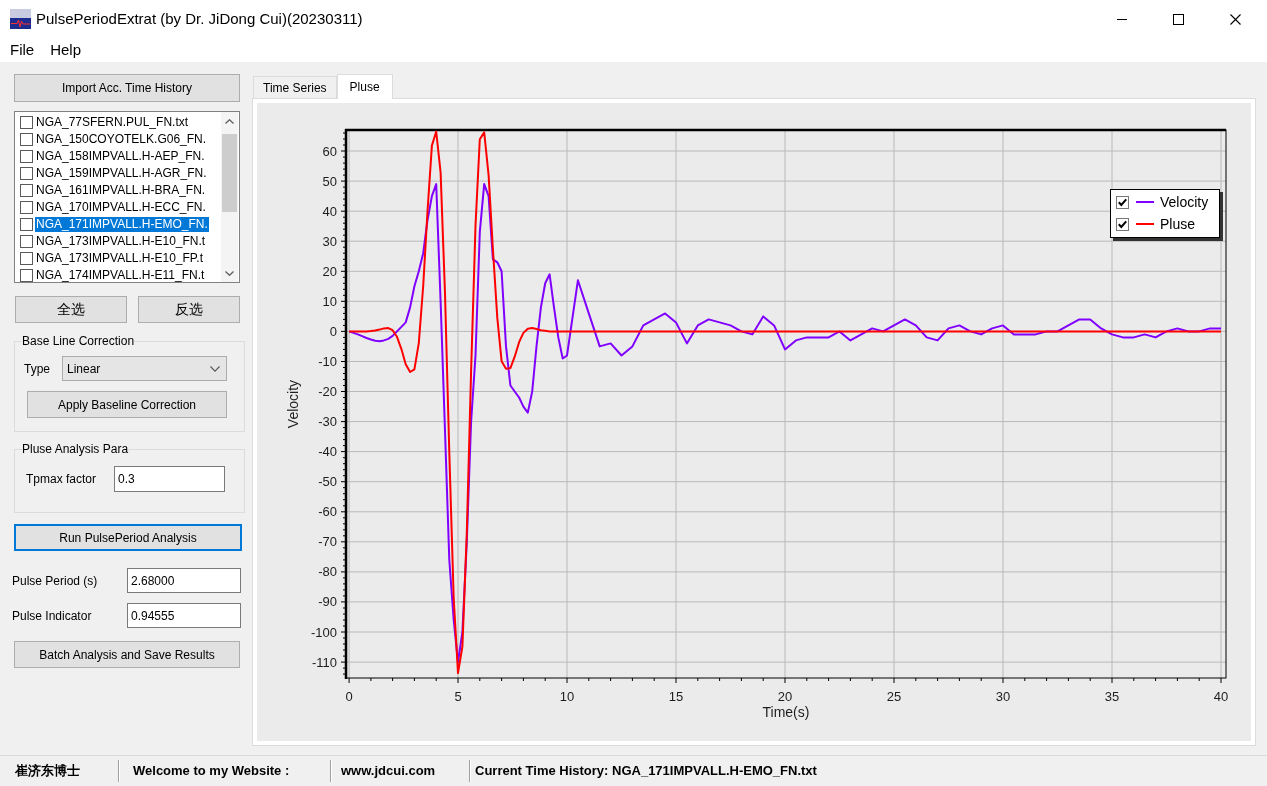 This screenshot has width=1267, height=786. What do you see at coordinates (121, 241) in the screenshot?
I see `list-item: NGA_173IMPVALL.H-E10_FN.t` at bounding box center [121, 241].